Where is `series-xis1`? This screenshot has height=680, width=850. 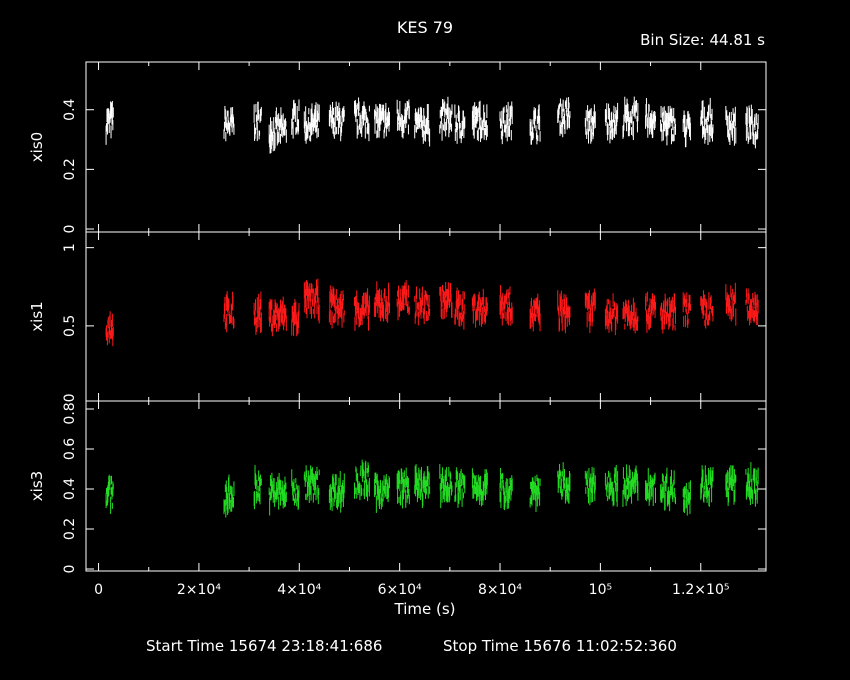 series-xis1 is located at coordinates (432, 312).